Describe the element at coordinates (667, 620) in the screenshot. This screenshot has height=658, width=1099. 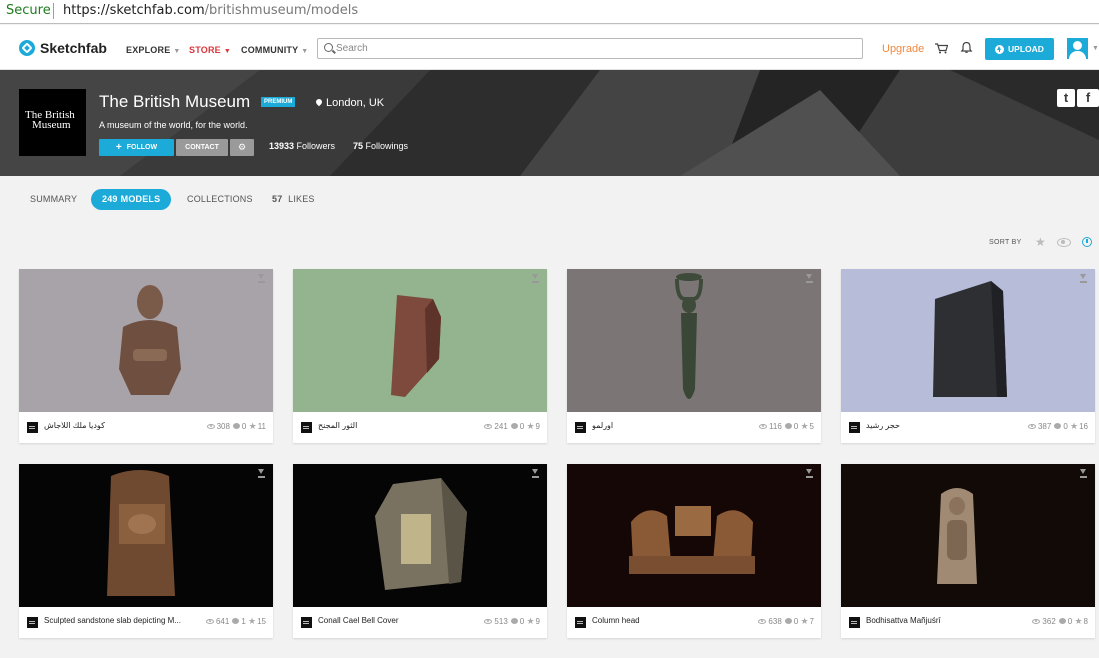
I see `model-title: Column head` at that location.